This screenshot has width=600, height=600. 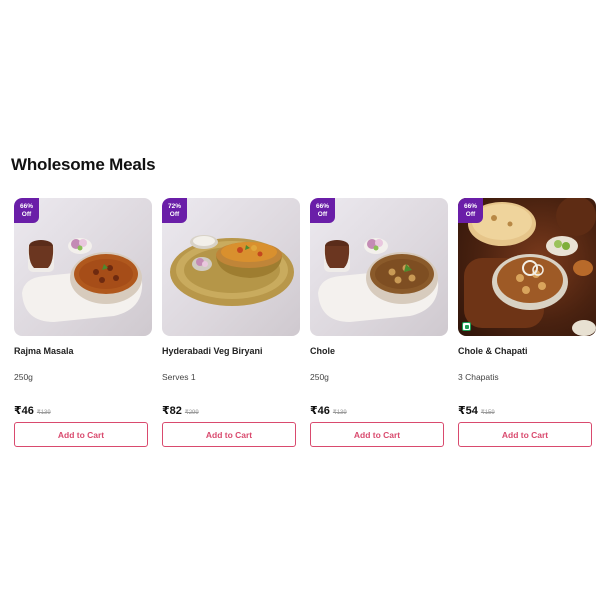 What do you see at coordinates (83, 352) in the screenshot?
I see `product-name: Rajma Masala` at bounding box center [83, 352].